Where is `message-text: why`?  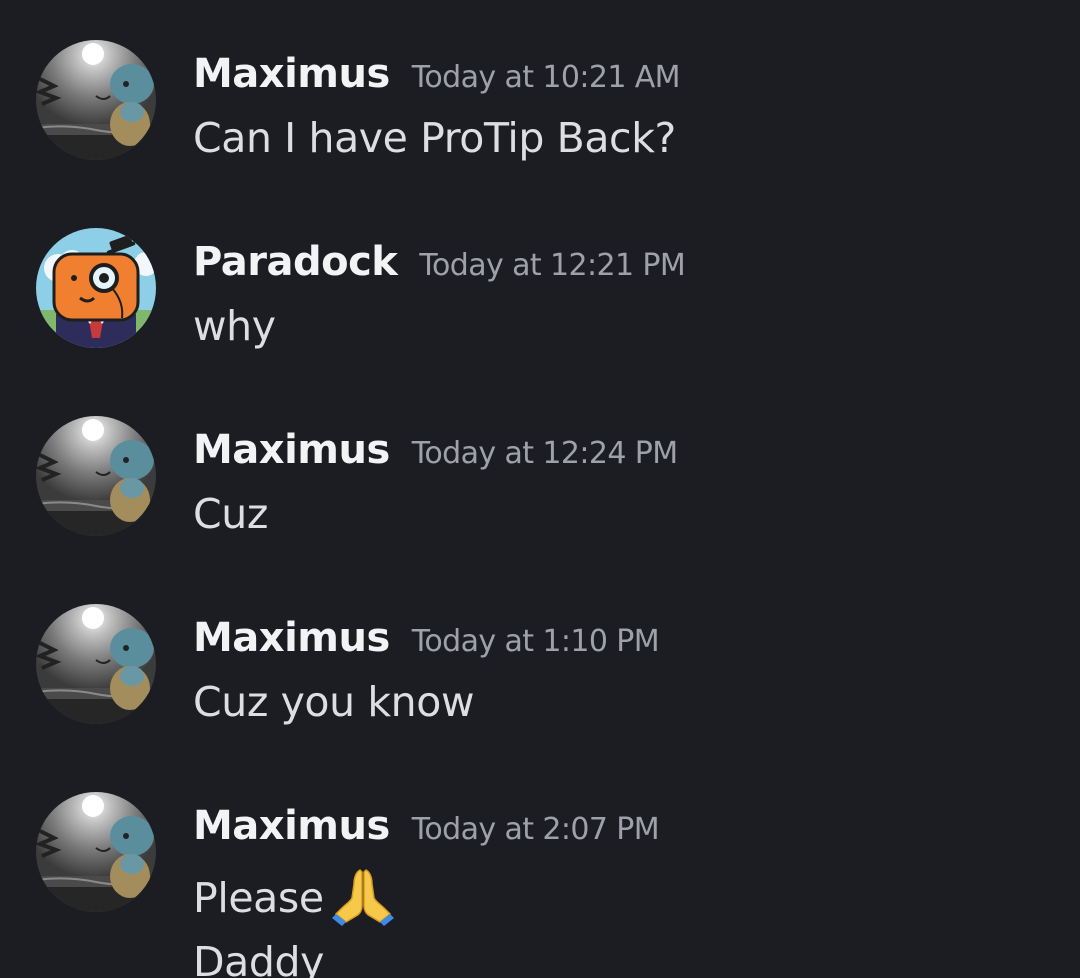 message-text: why is located at coordinates (234, 326).